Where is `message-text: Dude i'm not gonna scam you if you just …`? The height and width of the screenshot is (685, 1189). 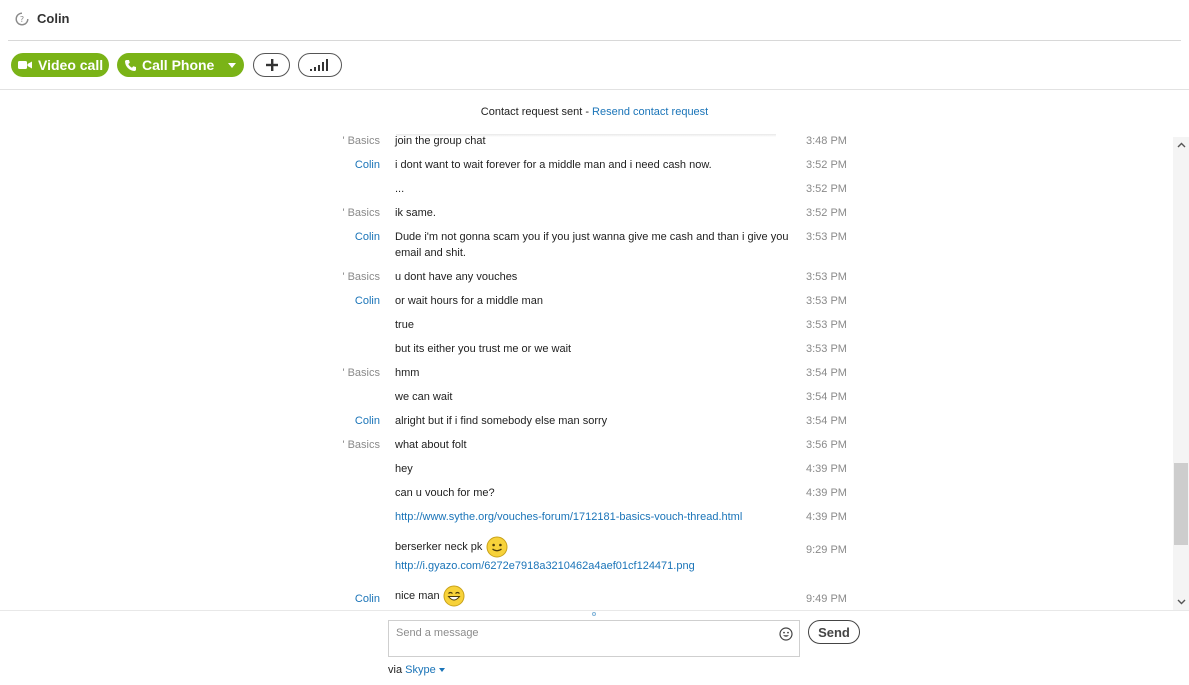
message-text: Dude i'm not gonna scam you if you just … is located at coordinates (592, 245).